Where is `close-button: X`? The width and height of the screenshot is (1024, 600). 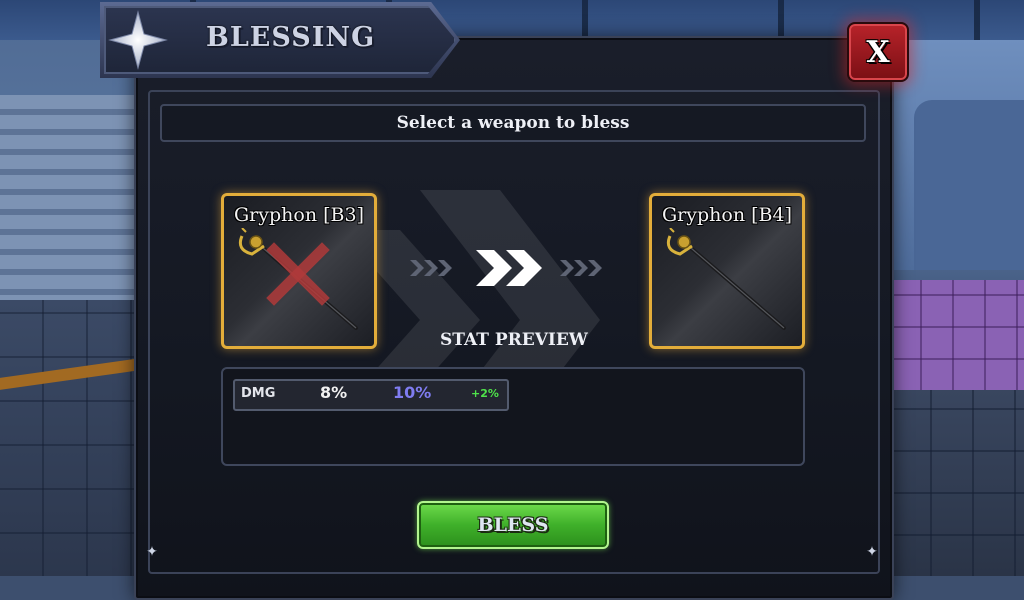 close-button: X is located at coordinates (878, 52).